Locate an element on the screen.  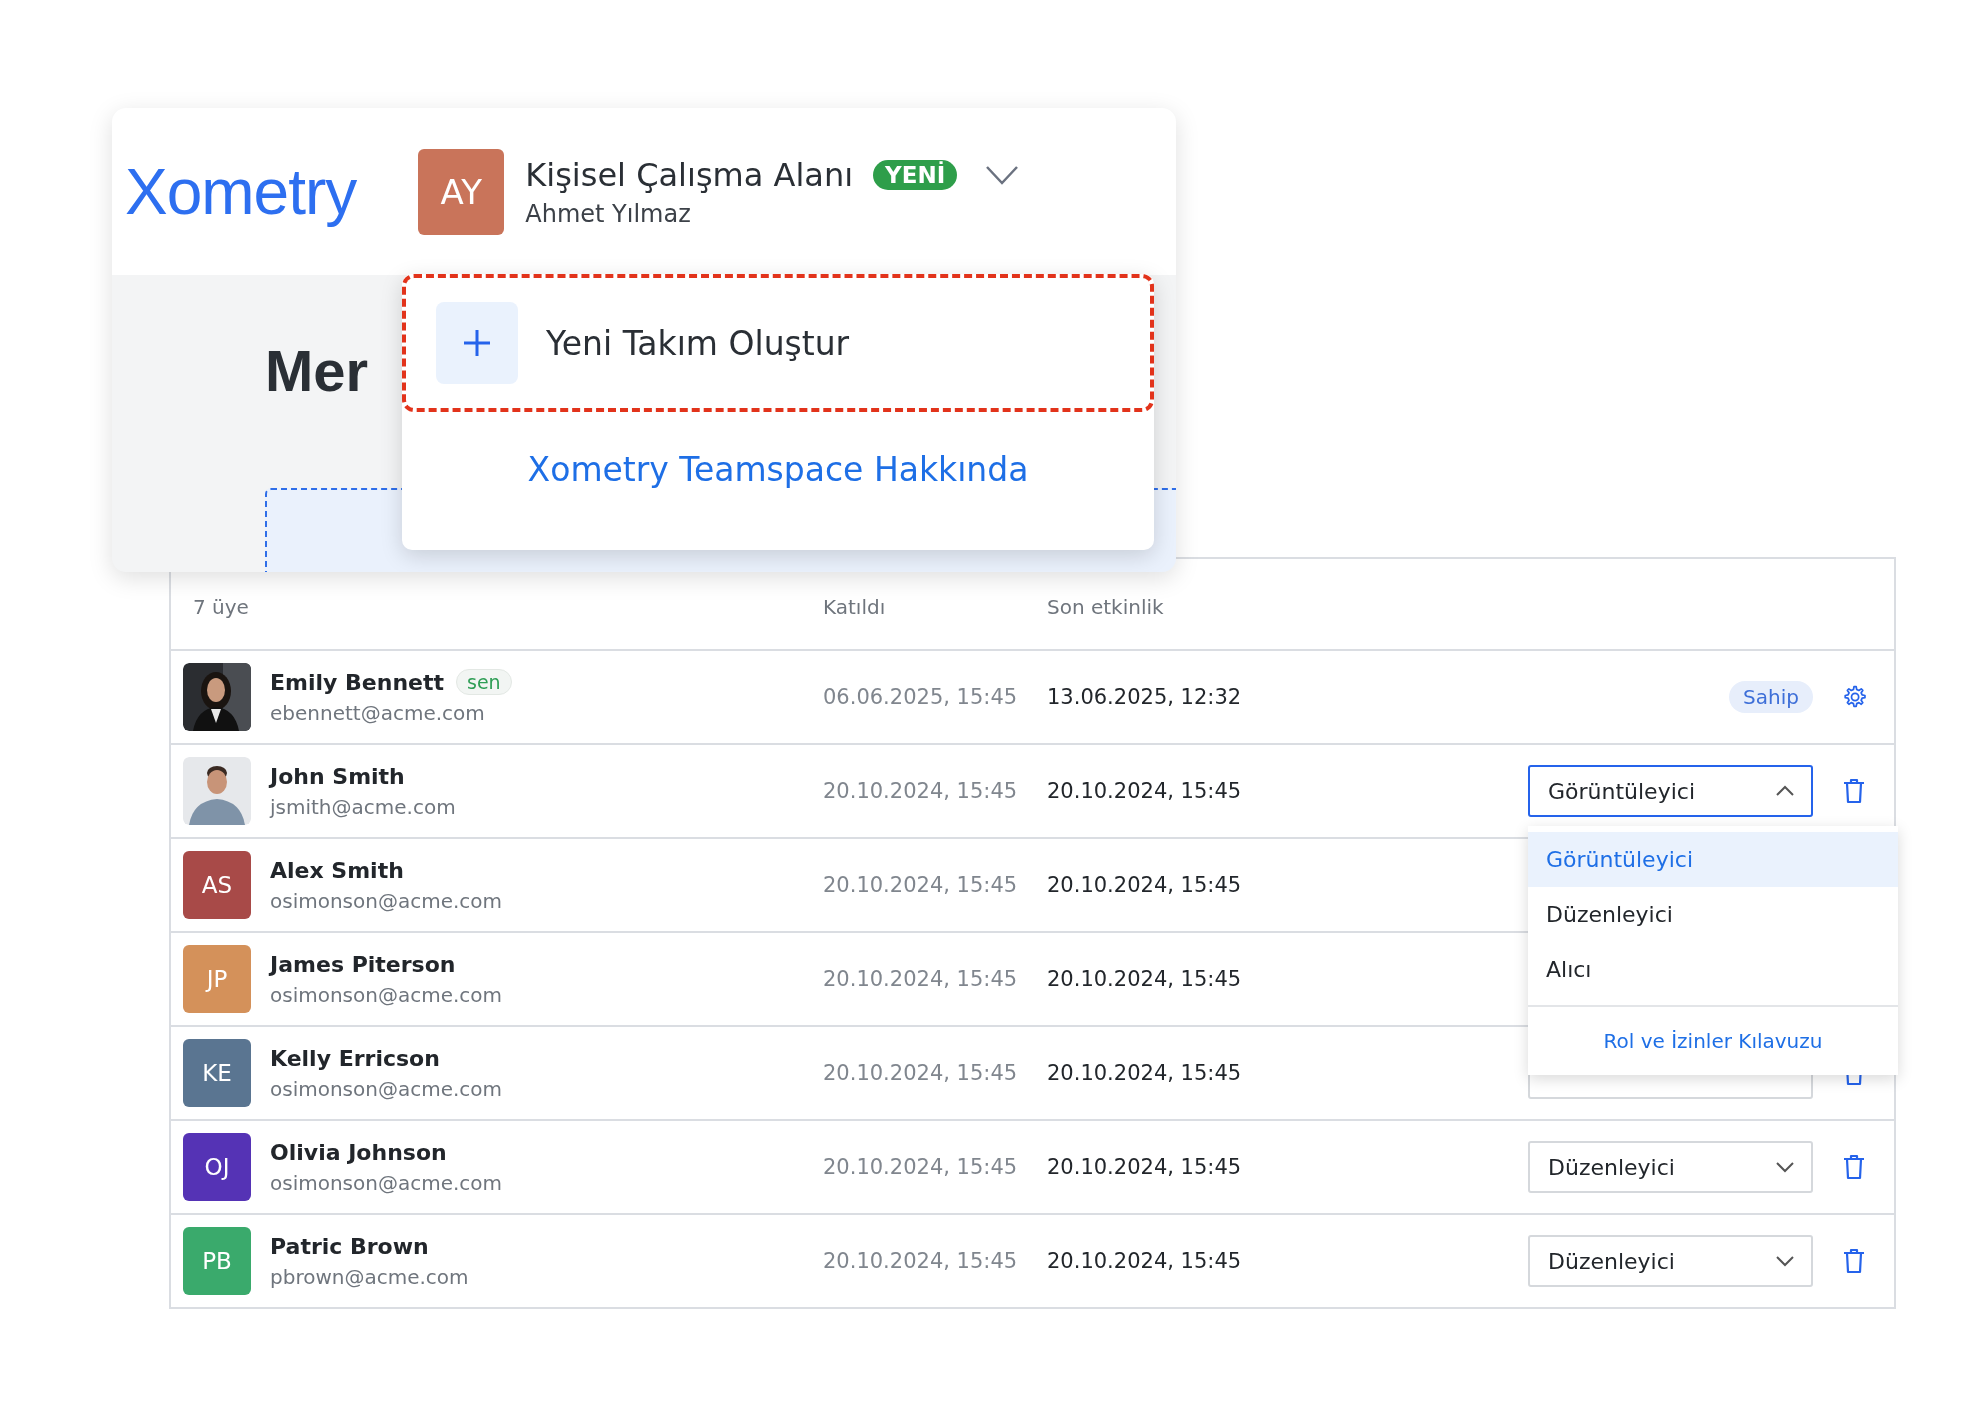
plus-icon is located at coordinates (477, 343).